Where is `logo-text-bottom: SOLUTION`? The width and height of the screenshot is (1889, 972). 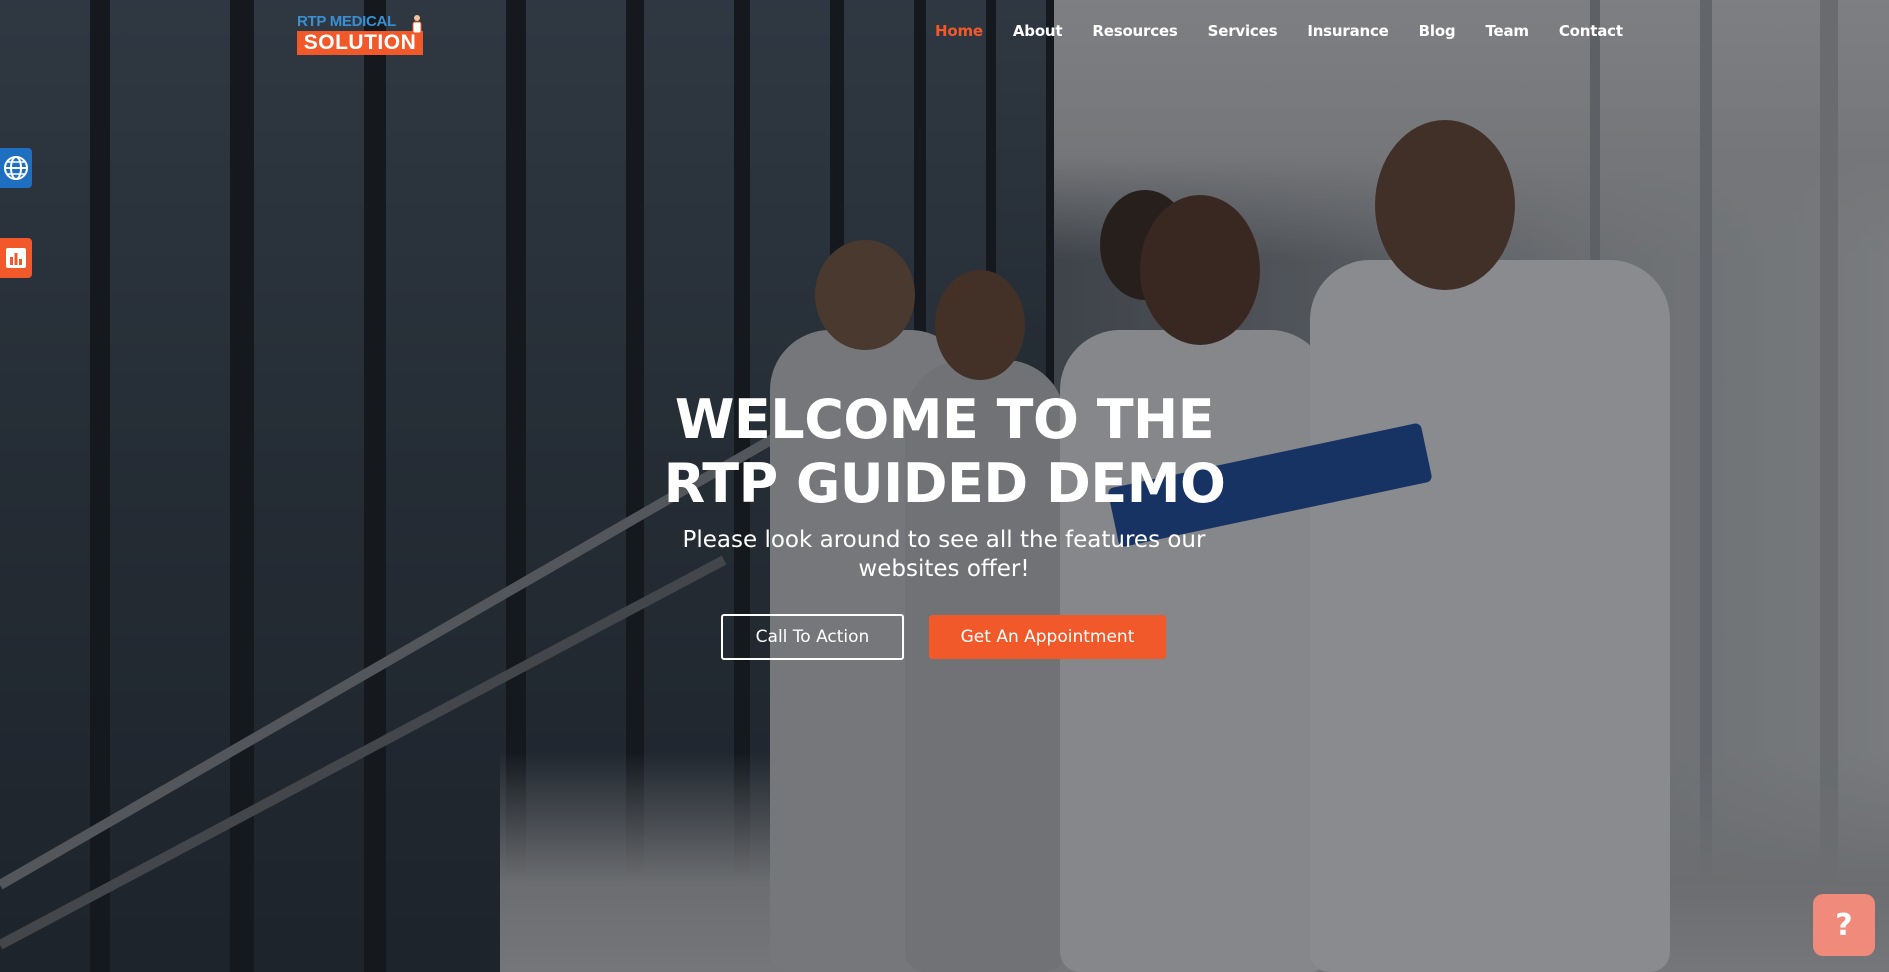 logo-text-bottom: SOLUTION is located at coordinates (360, 43).